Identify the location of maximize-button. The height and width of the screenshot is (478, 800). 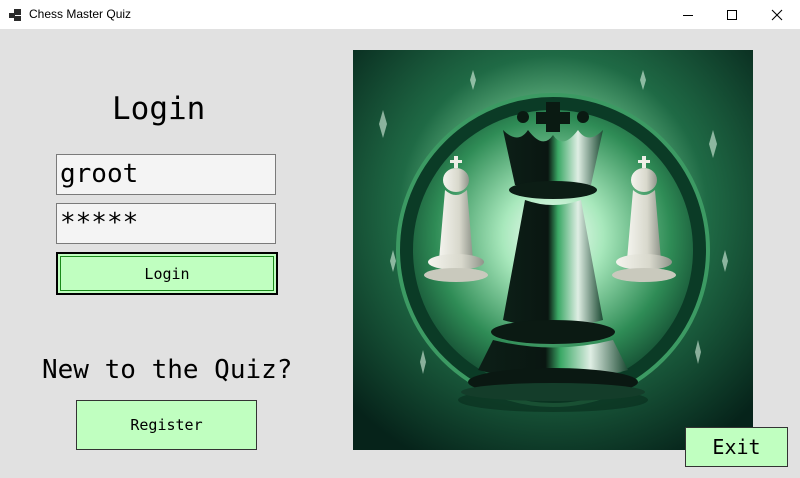
(731, 14).